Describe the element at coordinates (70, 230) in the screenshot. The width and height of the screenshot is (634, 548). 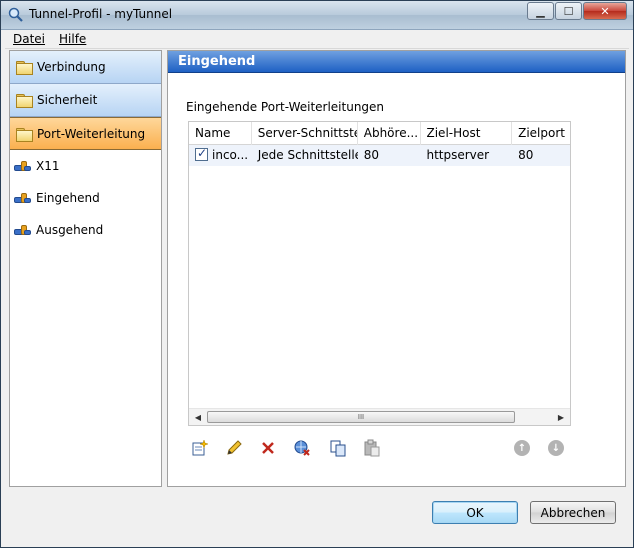
I see `nav-item-label: Ausgehend` at that location.